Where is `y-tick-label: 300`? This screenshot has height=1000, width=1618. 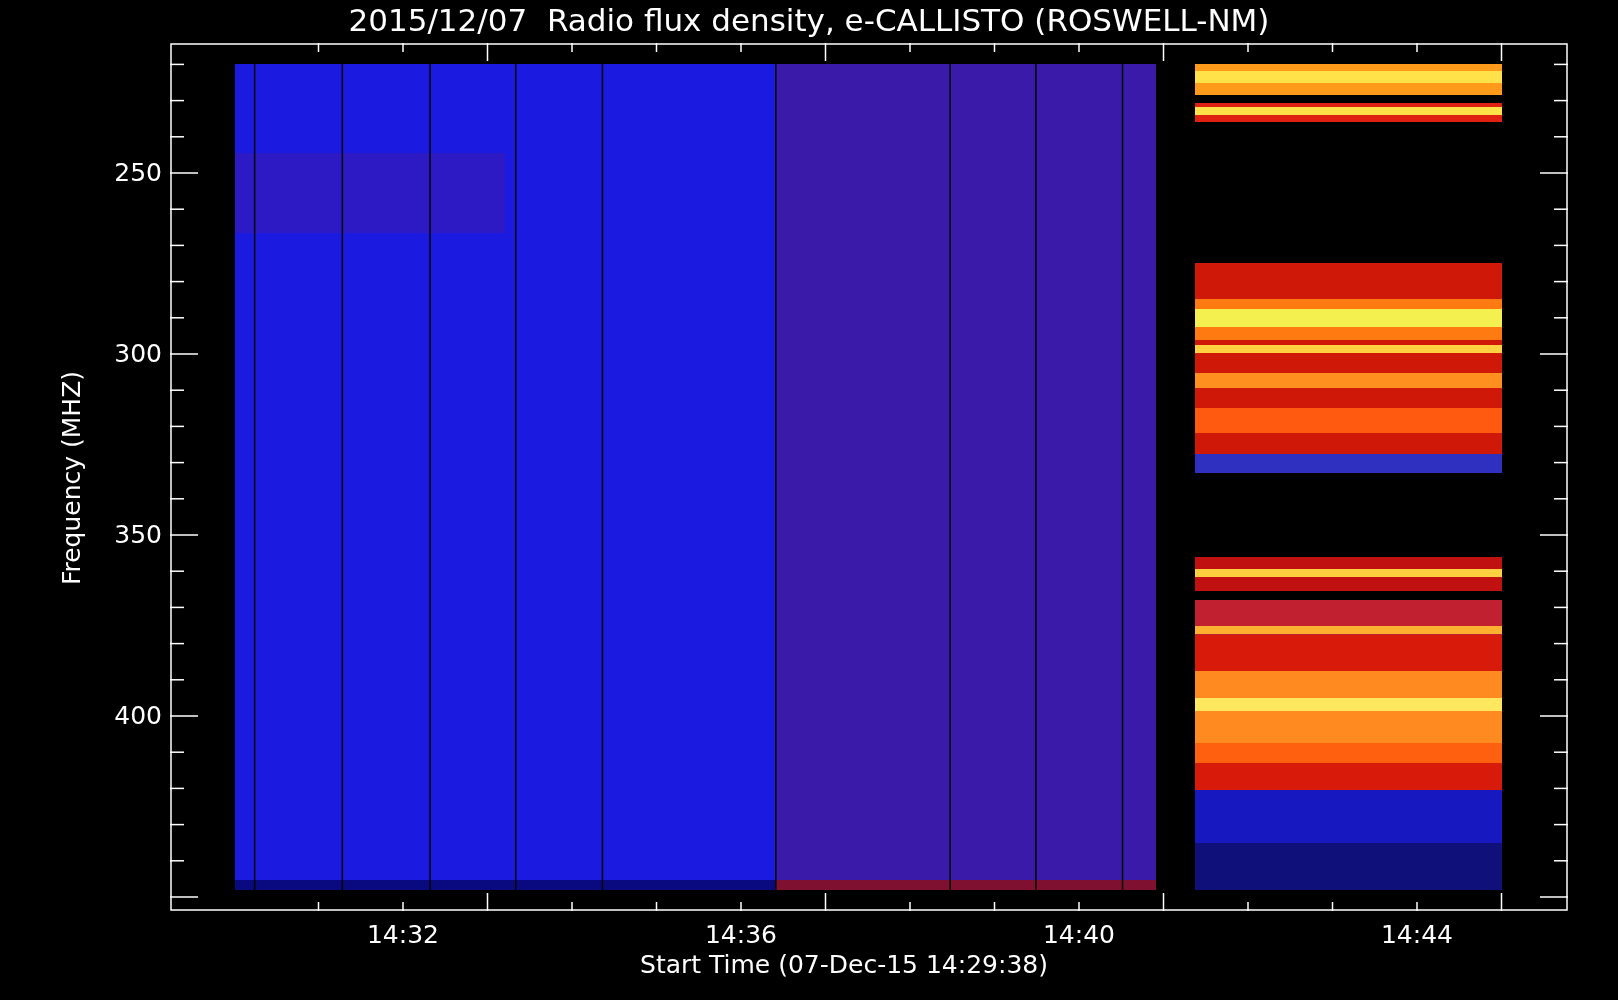 y-tick-label: 300 is located at coordinates (137, 354).